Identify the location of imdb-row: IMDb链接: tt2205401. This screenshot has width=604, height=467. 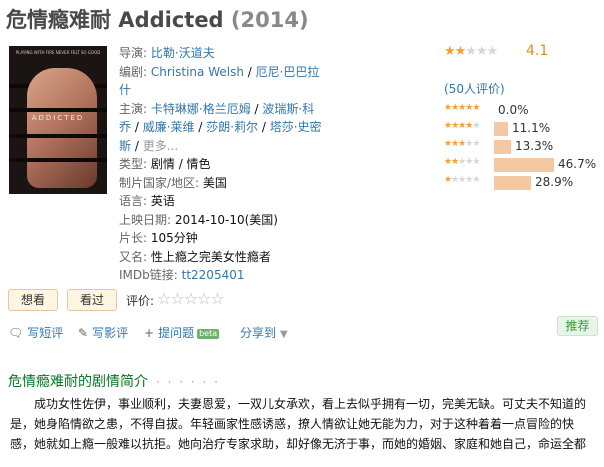
(221, 275).